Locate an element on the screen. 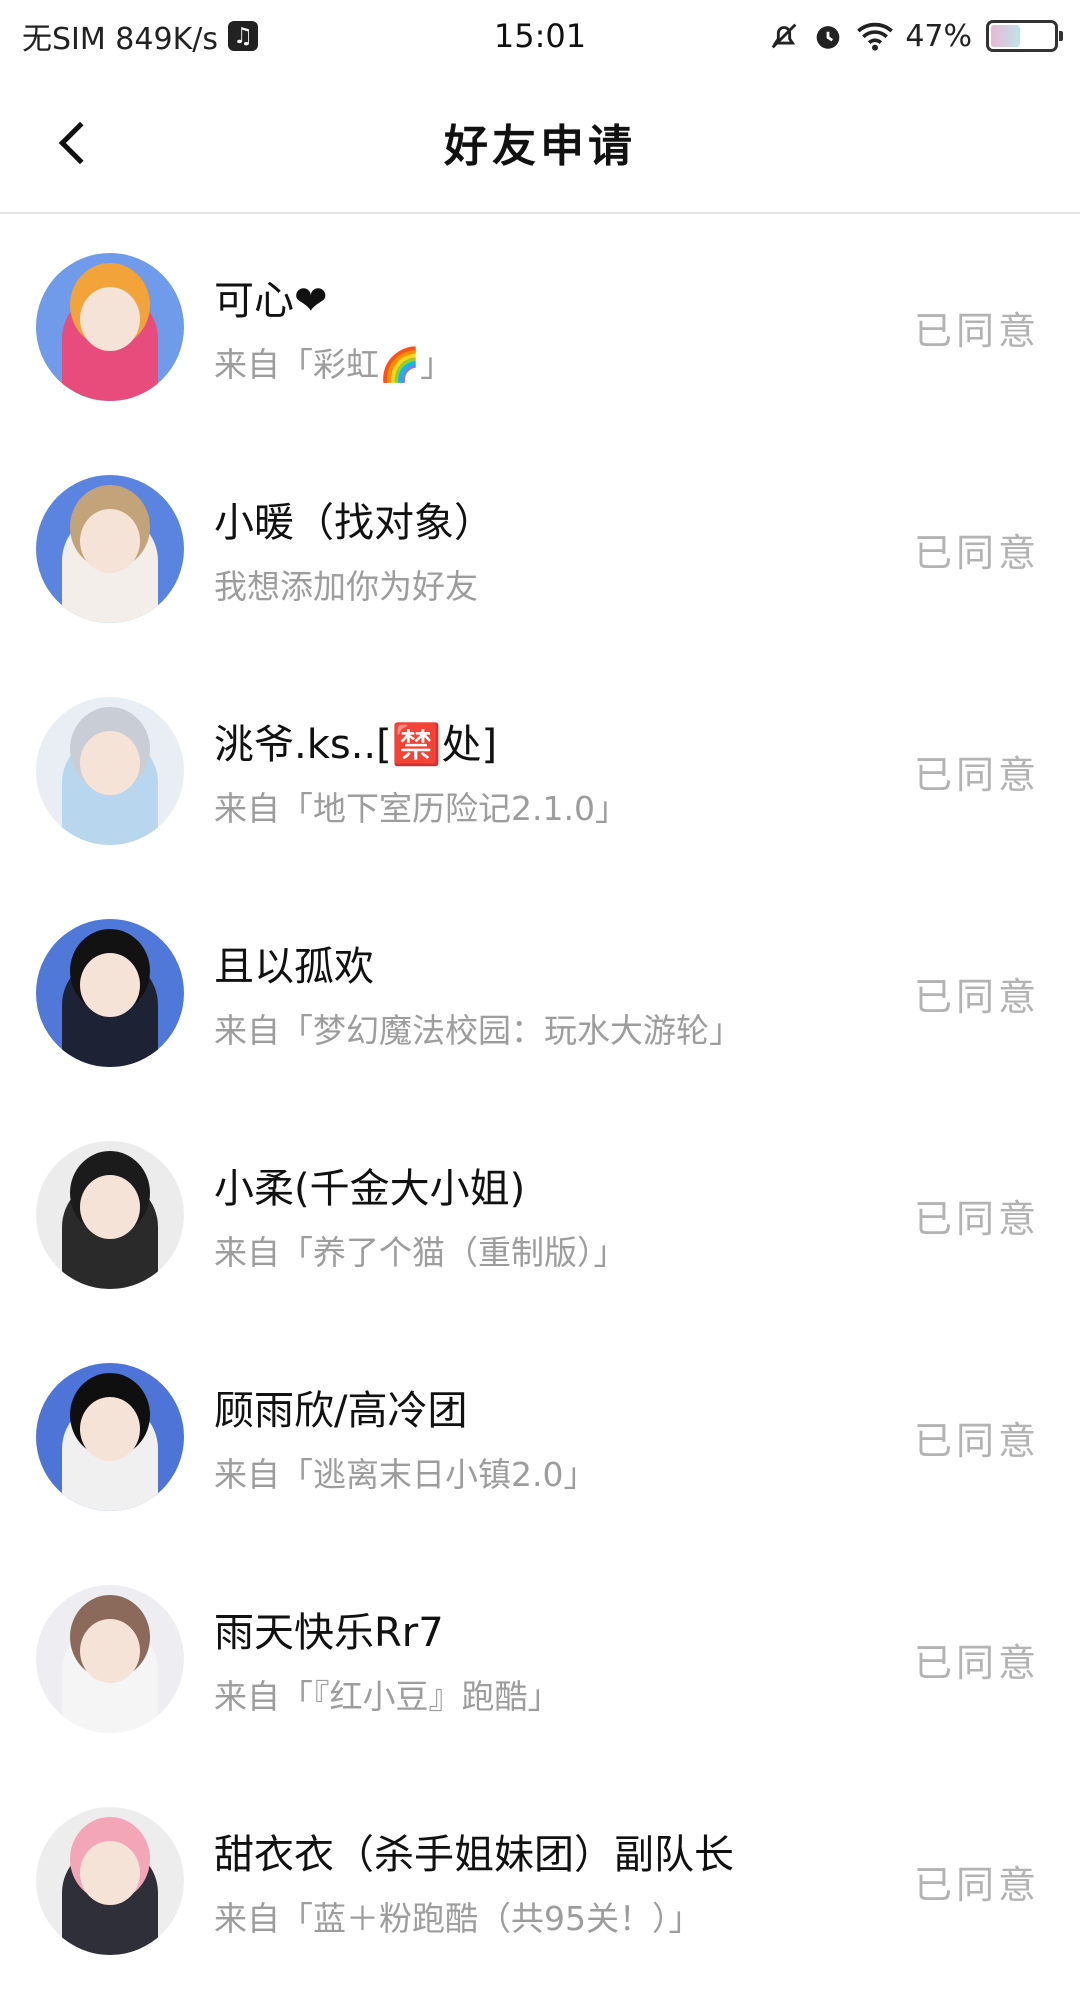  request-source: 来自「蓝＋粉跑酷（共95关！）」 is located at coordinates (458, 1918).